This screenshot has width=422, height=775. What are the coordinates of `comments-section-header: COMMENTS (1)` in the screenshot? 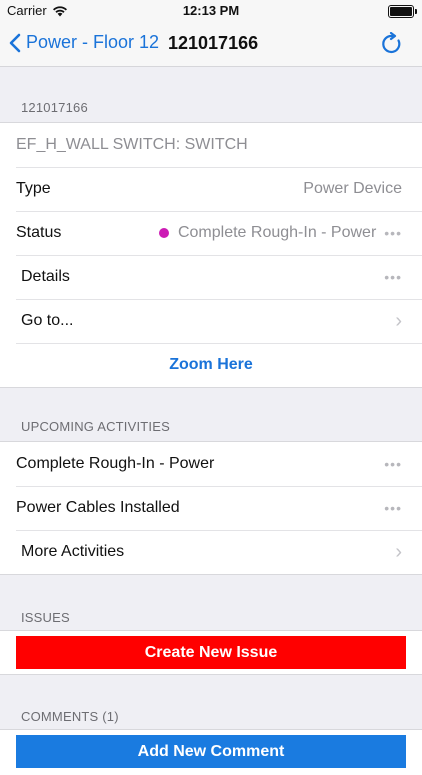 It's located at (70, 716).